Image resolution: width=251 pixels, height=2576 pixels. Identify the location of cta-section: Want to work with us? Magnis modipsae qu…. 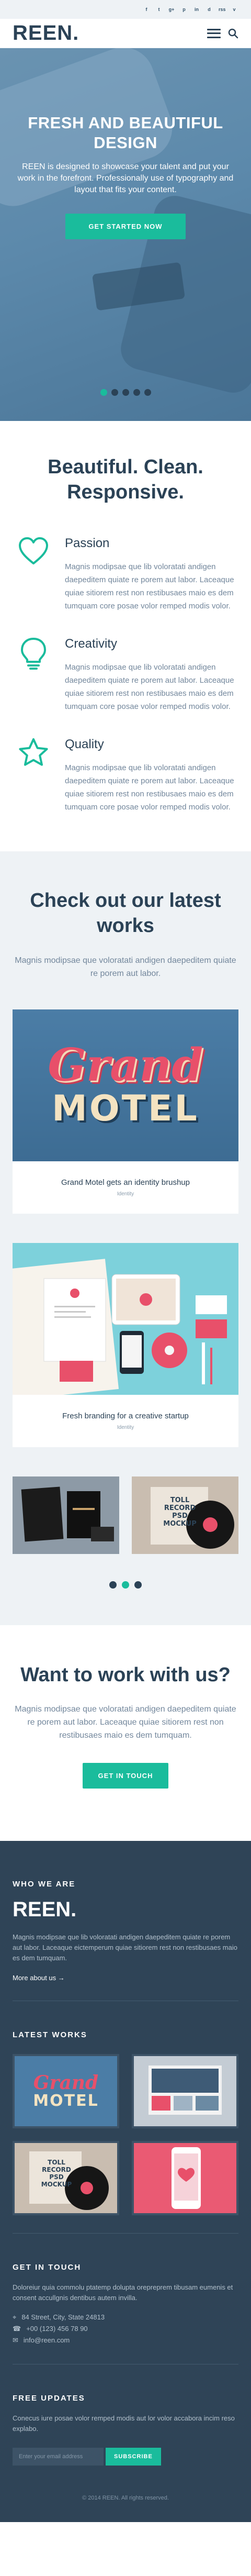
(125, 1733).